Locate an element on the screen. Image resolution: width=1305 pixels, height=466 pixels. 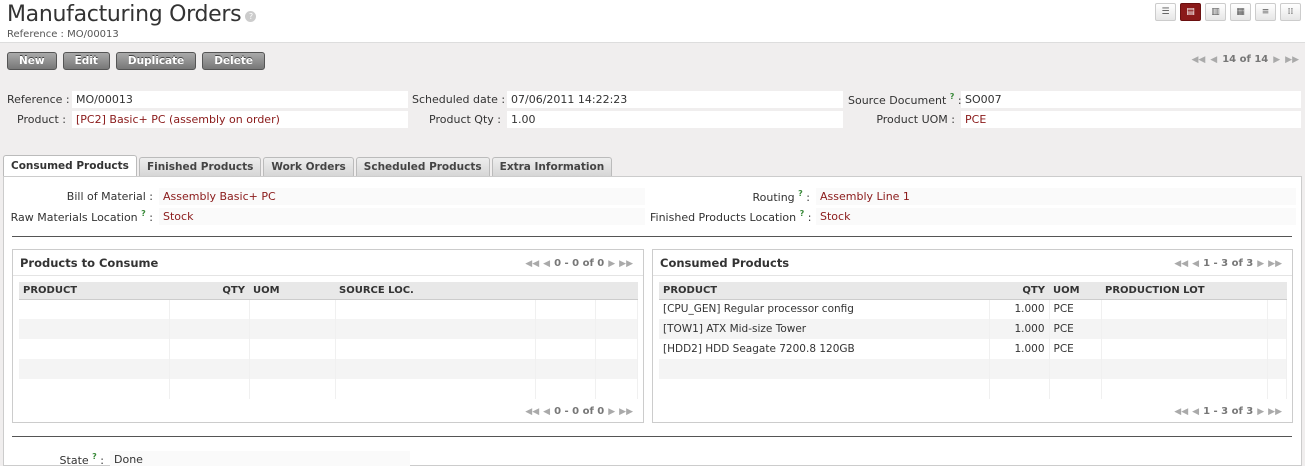
tab-extra-information: Extra Information is located at coordinates (552, 166).